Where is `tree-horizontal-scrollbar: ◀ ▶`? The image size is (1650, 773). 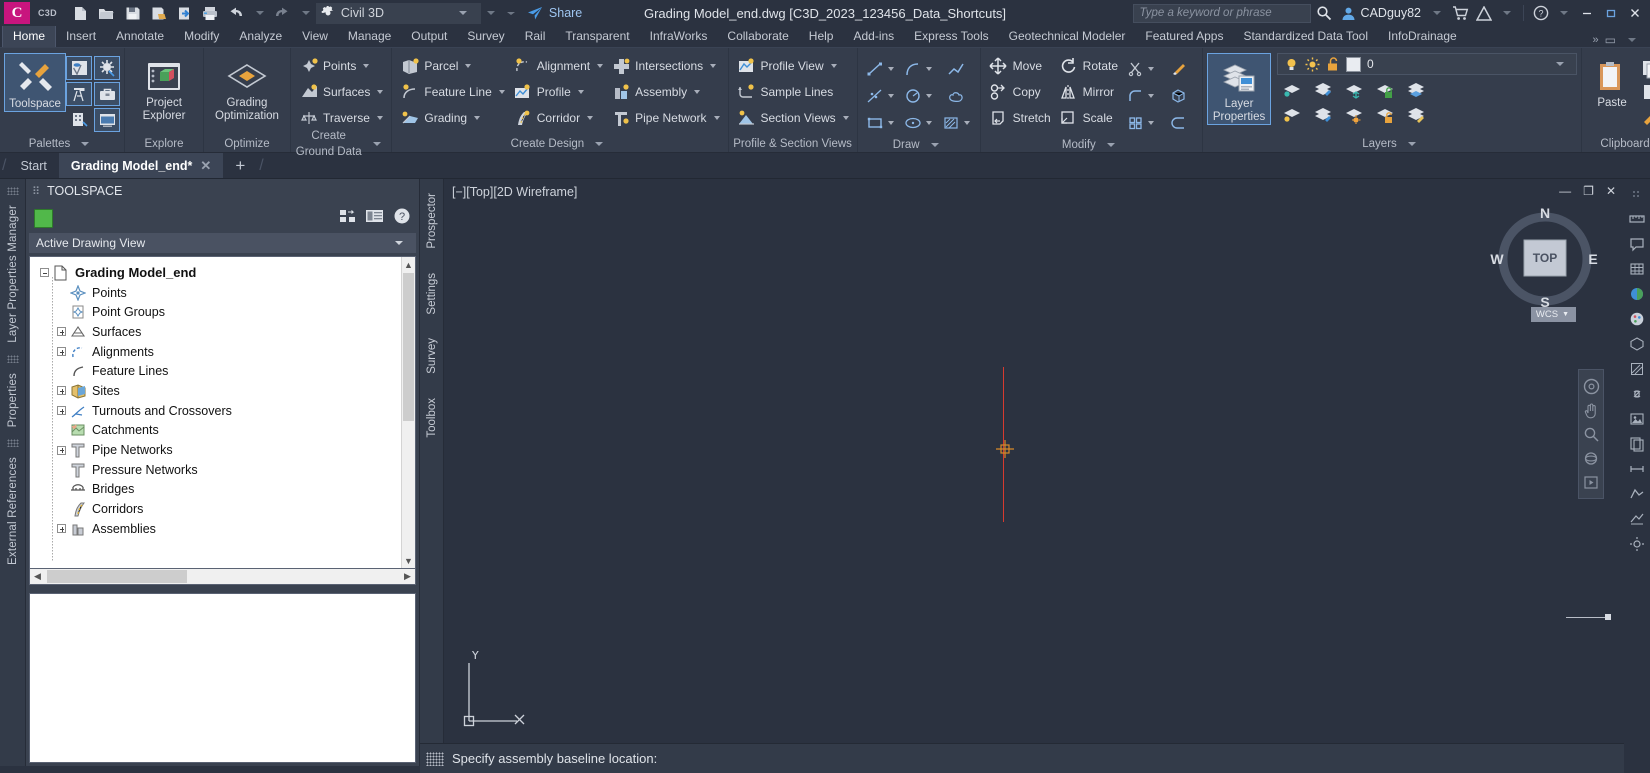
tree-horizontal-scrollbar: ◀ ▶ is located at coordinates (222, 577).